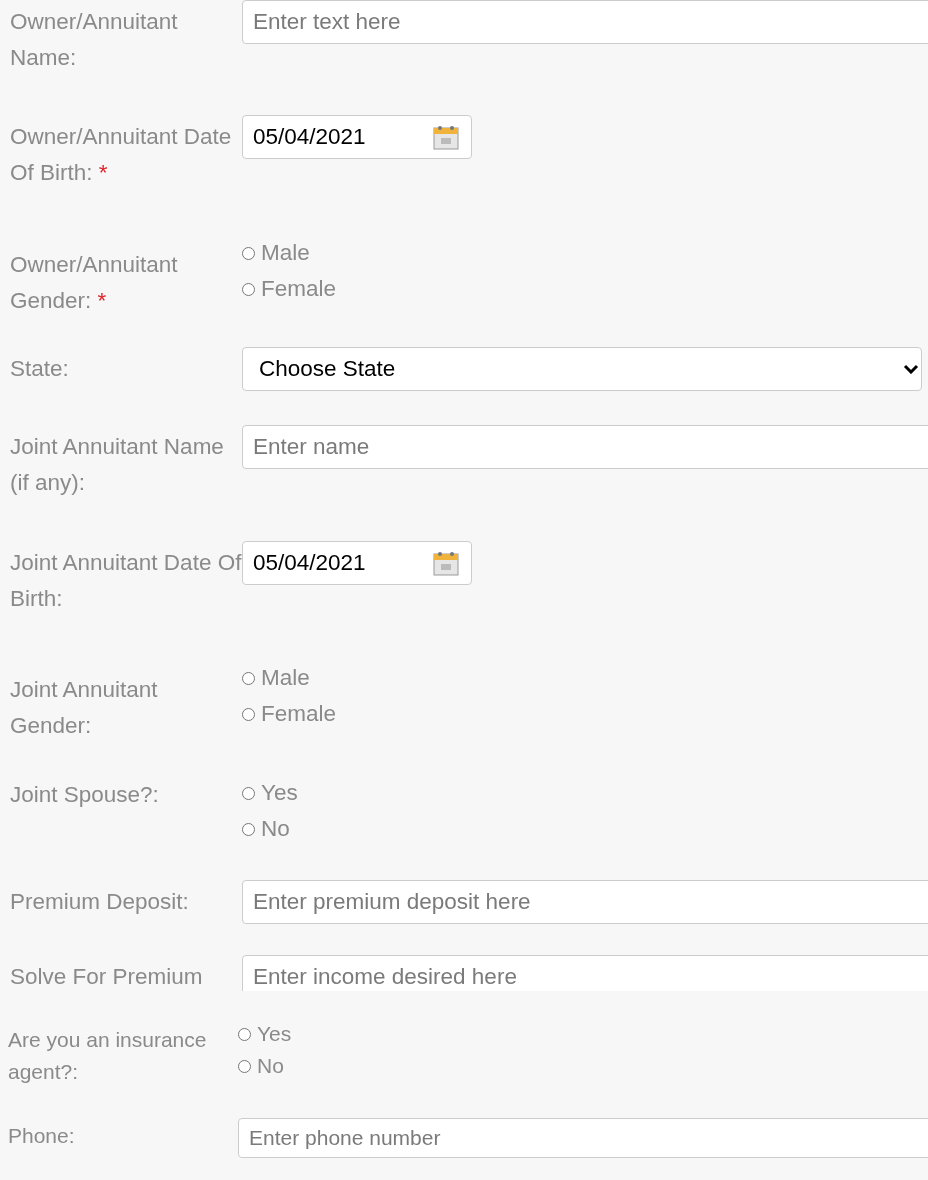 Image resolution: width=928 pixels, height=1180 pixels. Describe the element at coordinates (84, 795) in the screenshot. I see `field-label: Joint Spouse?:` at that location.